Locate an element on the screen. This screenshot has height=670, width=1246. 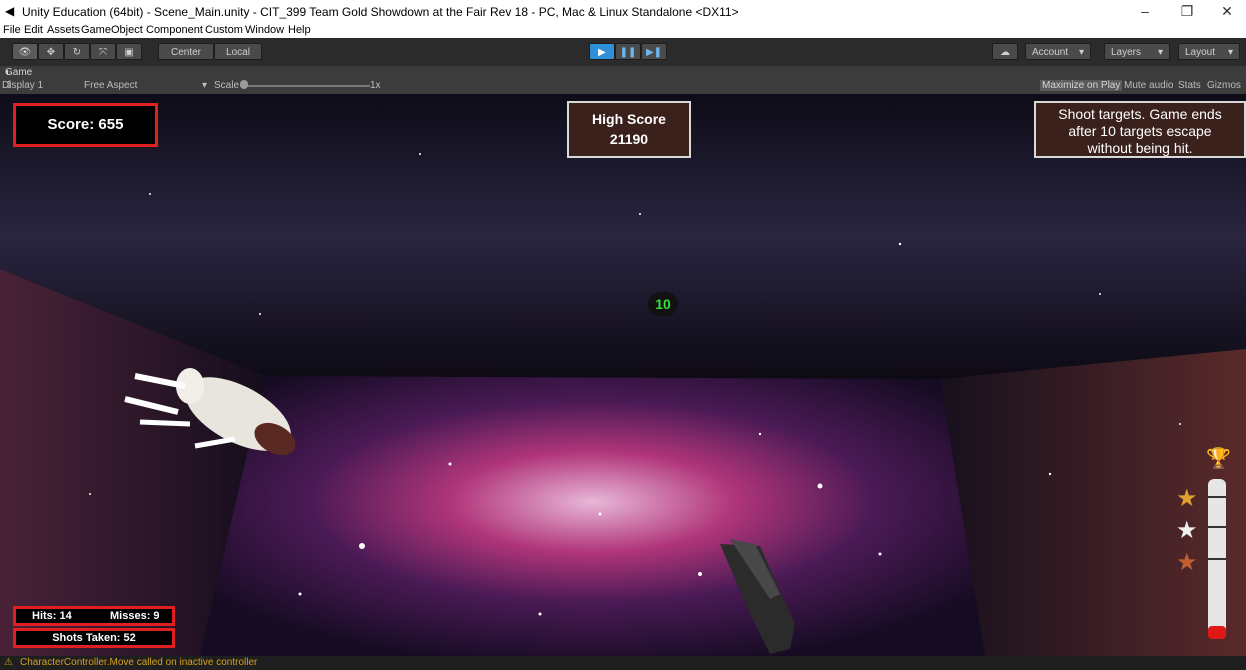
play-icon: ▶ is located at coordinates (602, 52).